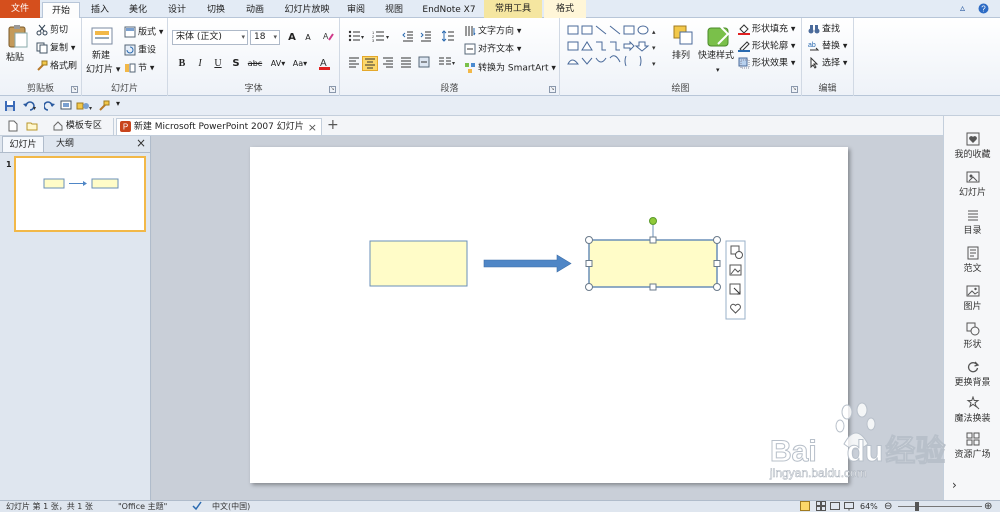  What do you see at coordinates (138, 10) in the screenshot?
I see `tab-beautify: 美化` at bounding box center [138, 10].